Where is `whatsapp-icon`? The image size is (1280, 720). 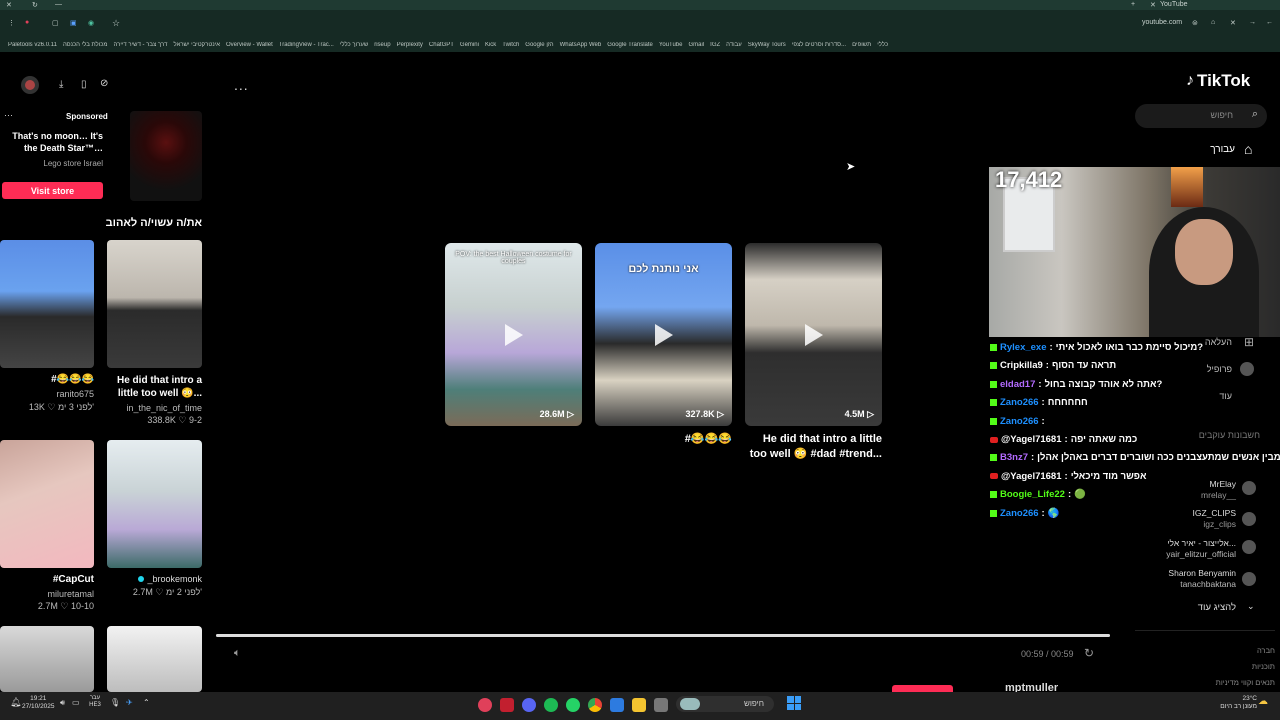
whatsapp-icon is located at coordinates (573, 705).